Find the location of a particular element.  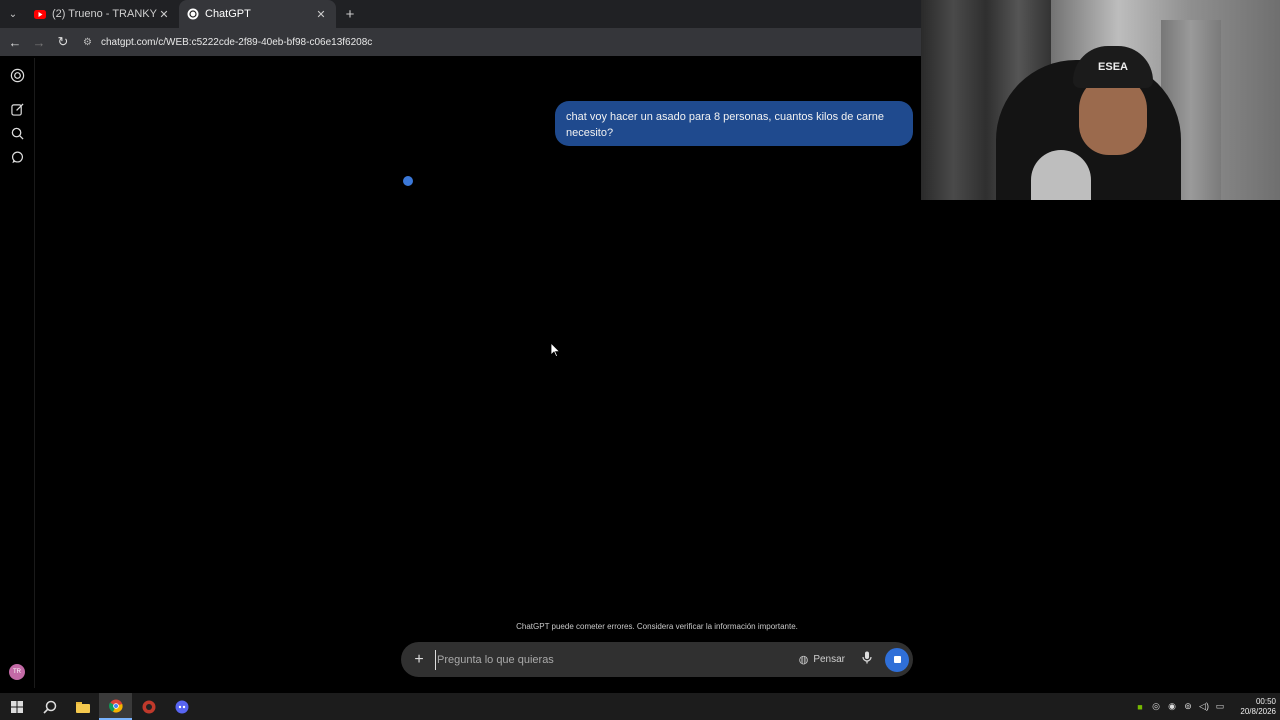

webcam-person-cap: ESEA is located at coordinates (1113, 67).